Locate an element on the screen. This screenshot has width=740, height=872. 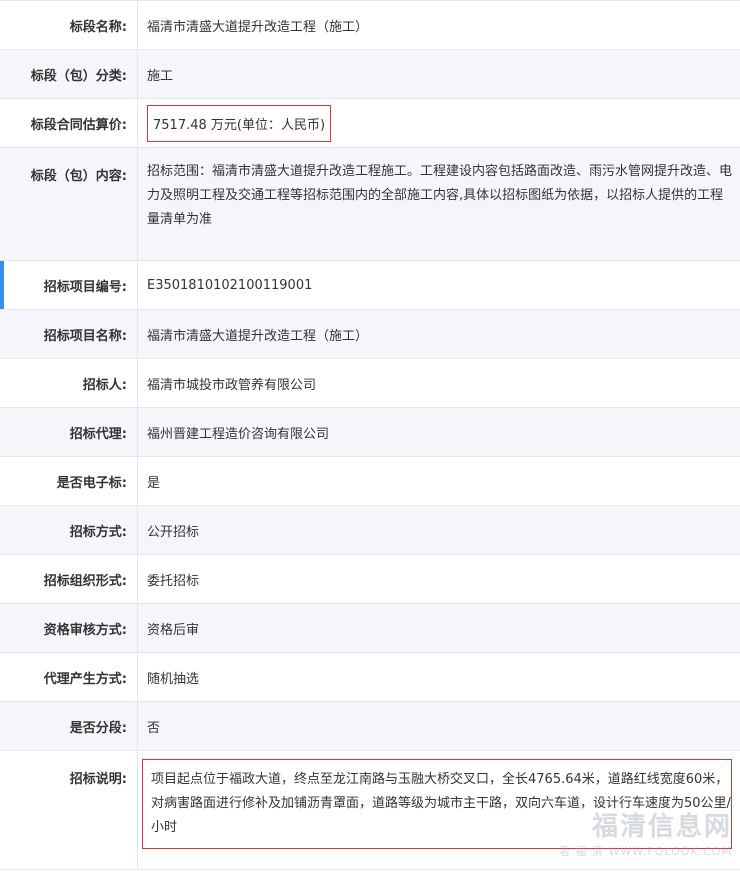
value-electronic-bid: 是 is located at coordinates (154, 483).